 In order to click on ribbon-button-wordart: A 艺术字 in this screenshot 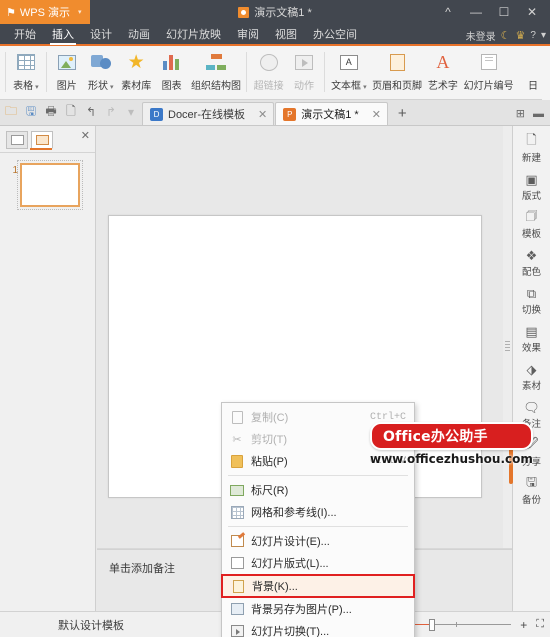, I will do `click(442, 72)`.